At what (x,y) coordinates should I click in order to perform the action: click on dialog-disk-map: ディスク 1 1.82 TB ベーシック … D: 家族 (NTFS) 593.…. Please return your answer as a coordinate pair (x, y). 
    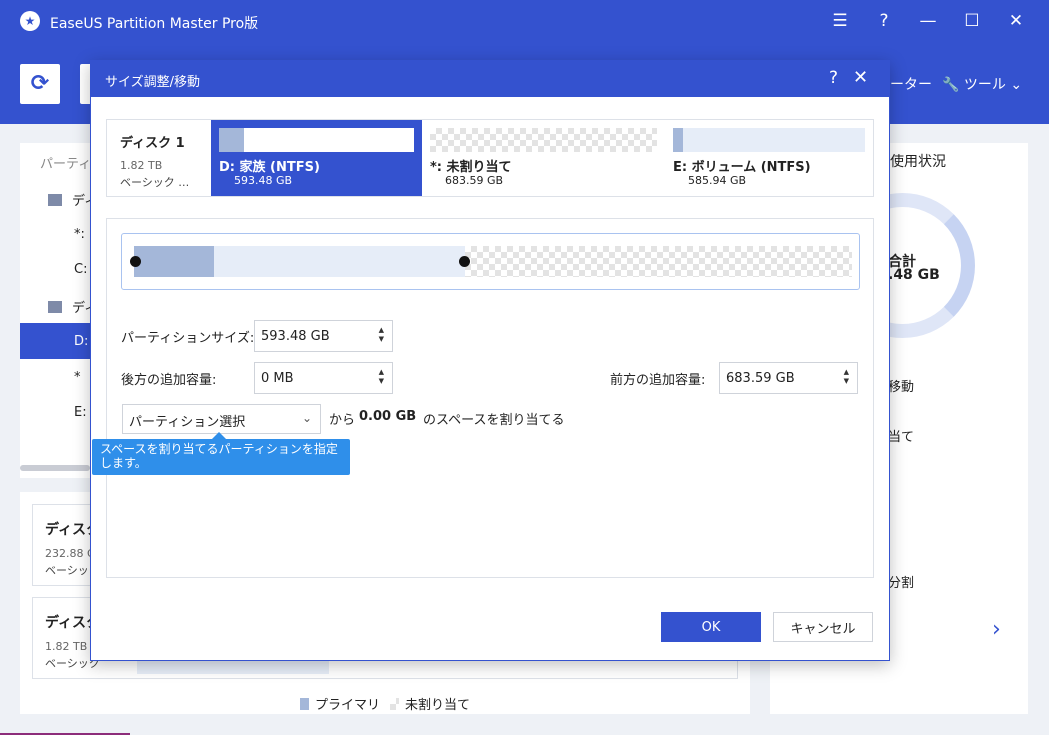
    Looking at the image, I should click on (490, 158).